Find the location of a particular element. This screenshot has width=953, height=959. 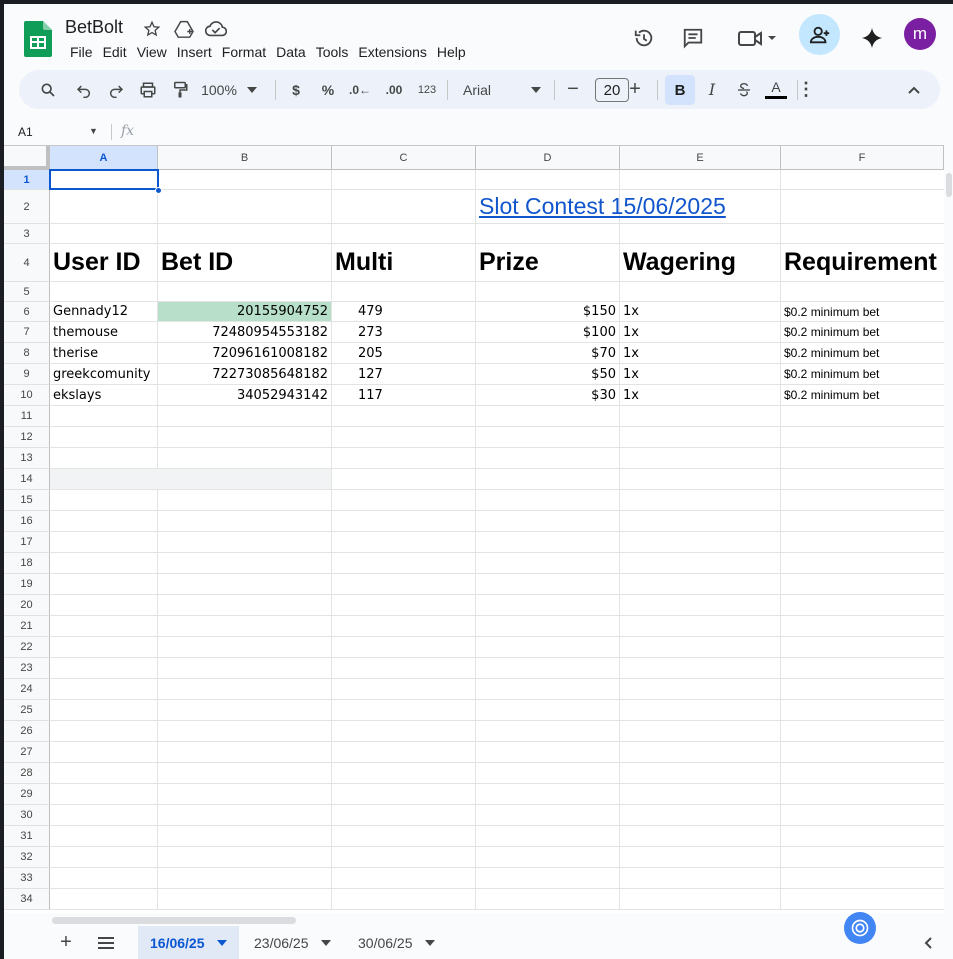

chevron-down-icon: ▼ is located at coordinates (93, 131).